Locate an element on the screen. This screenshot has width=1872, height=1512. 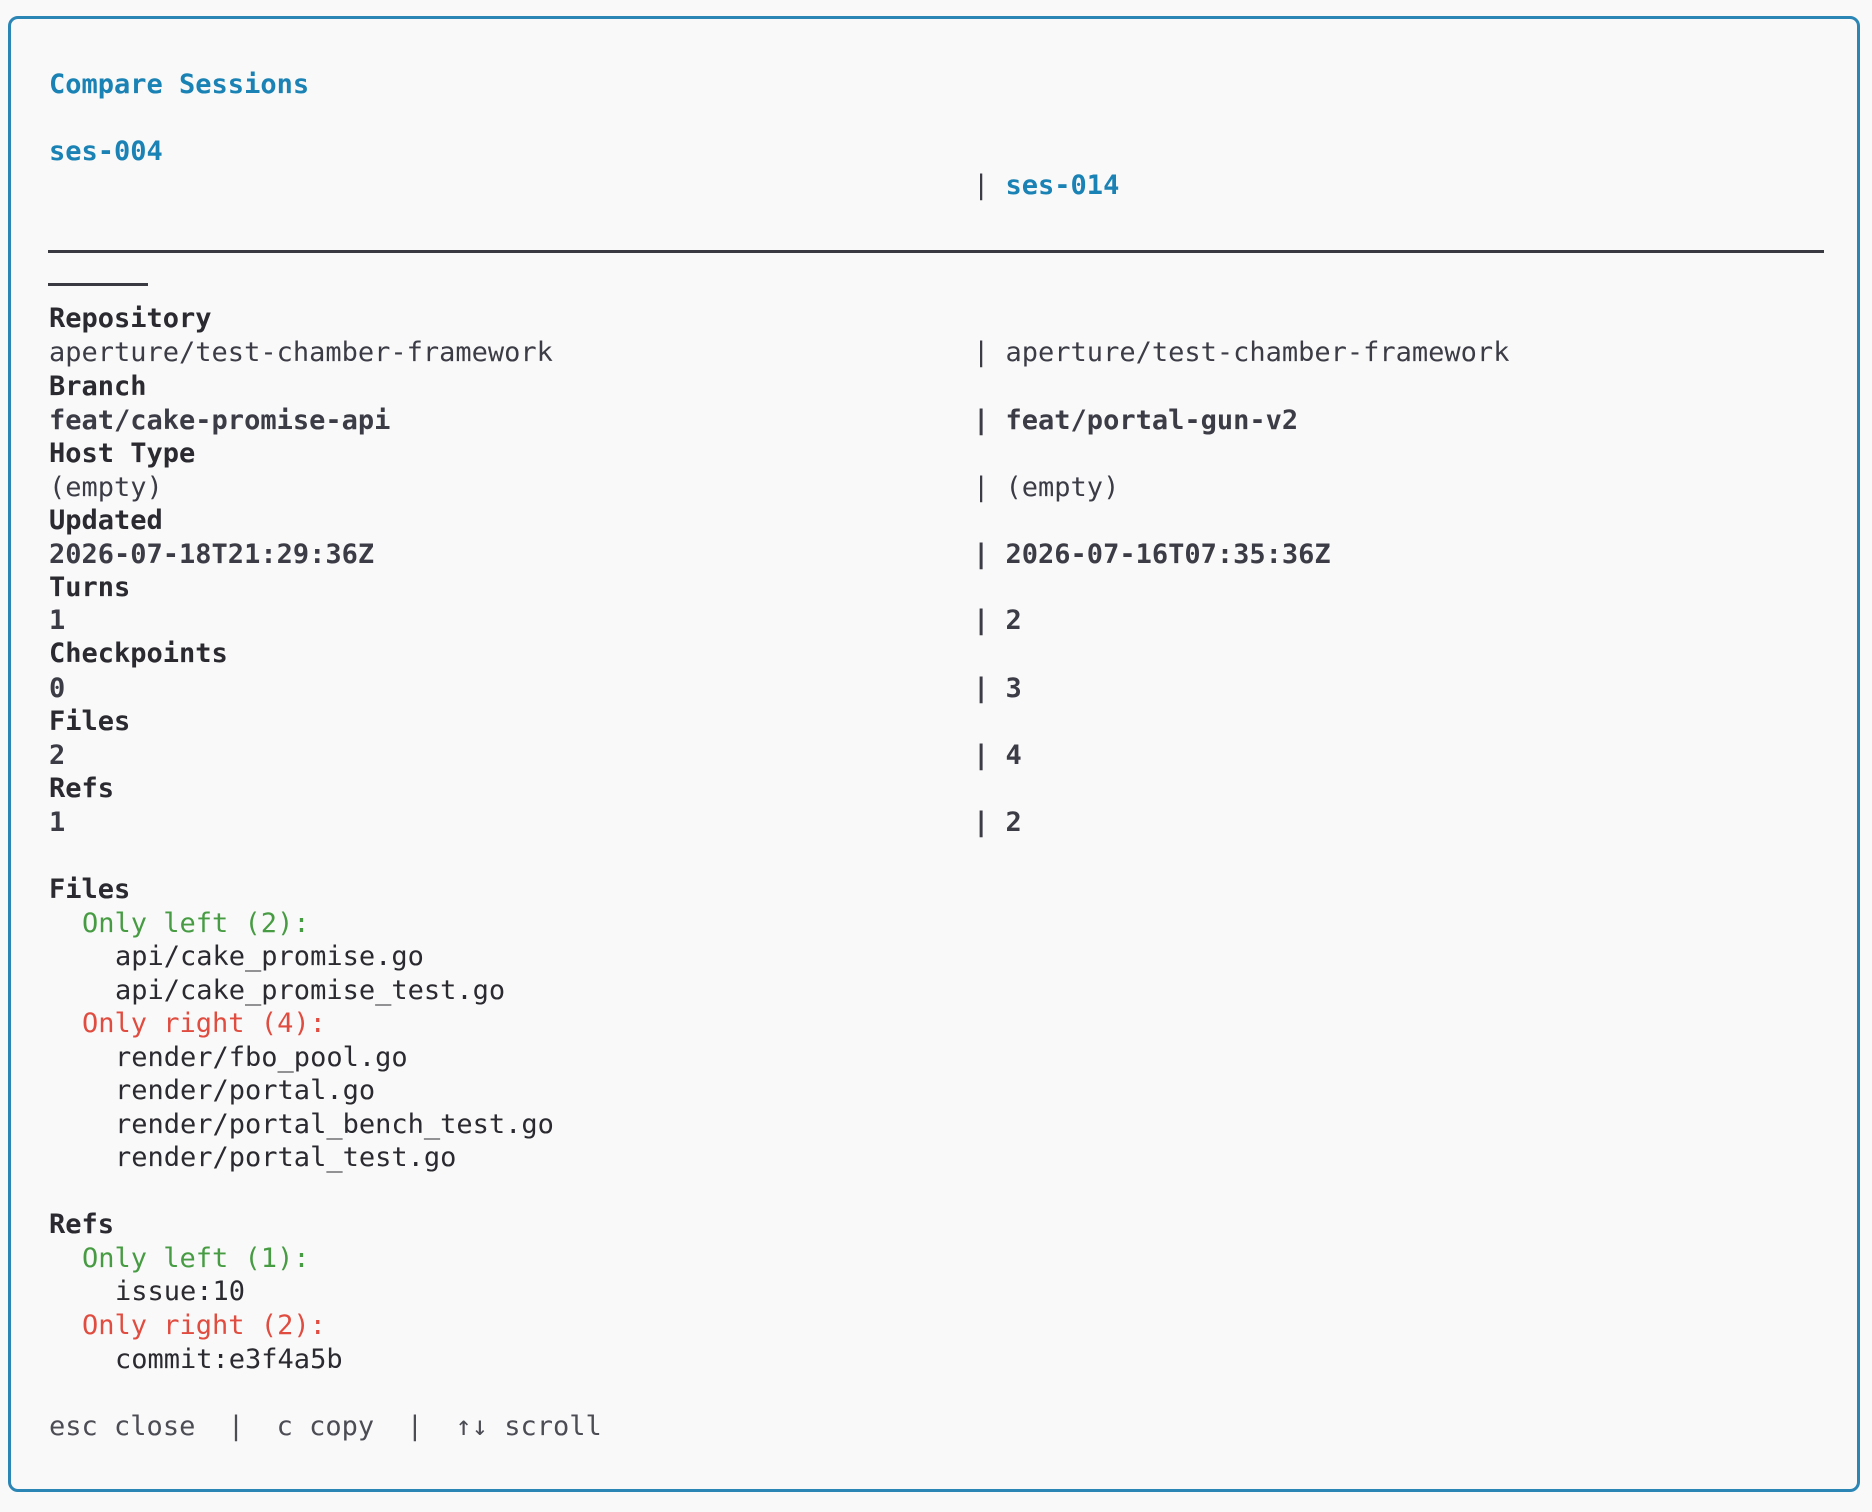
file-item: render/portal_test.go is located at coordinates (286, 1157).